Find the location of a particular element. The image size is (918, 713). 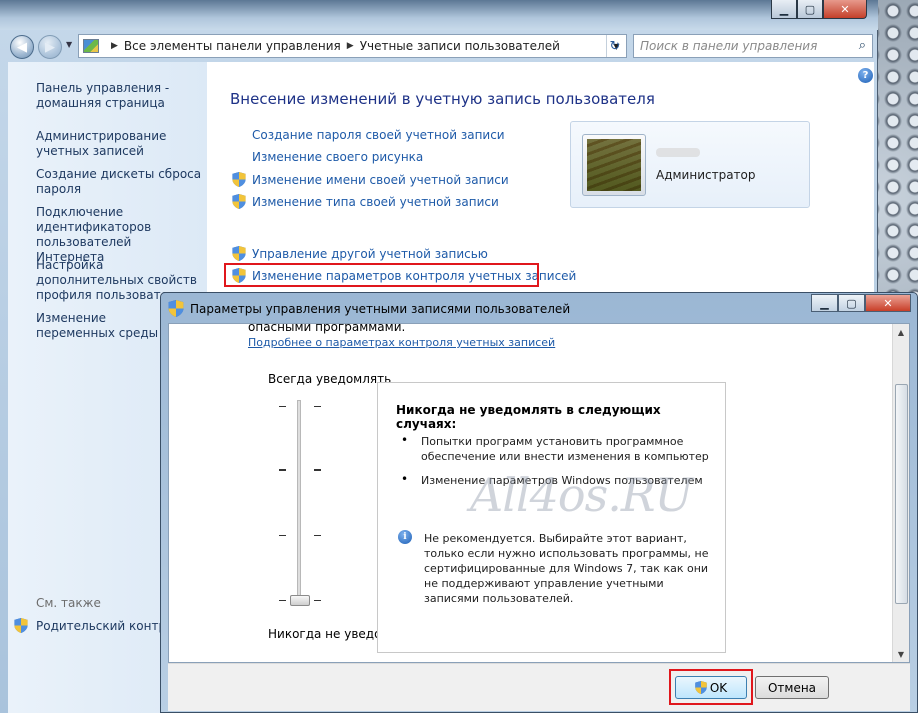

search-placeholder: Поиск в панели управления is located at coordinates (729, 46).